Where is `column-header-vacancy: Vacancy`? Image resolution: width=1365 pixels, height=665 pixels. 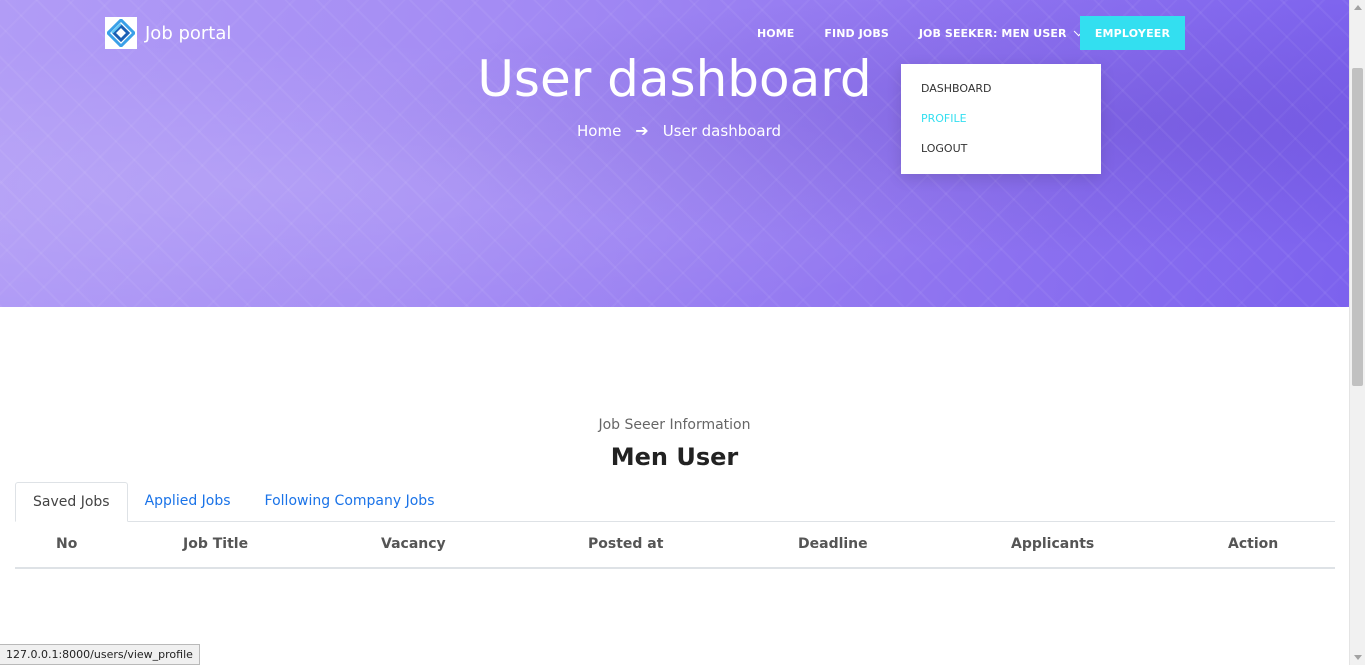
column-header-vacancy: Vacancy is located at coordinates (413, 544).